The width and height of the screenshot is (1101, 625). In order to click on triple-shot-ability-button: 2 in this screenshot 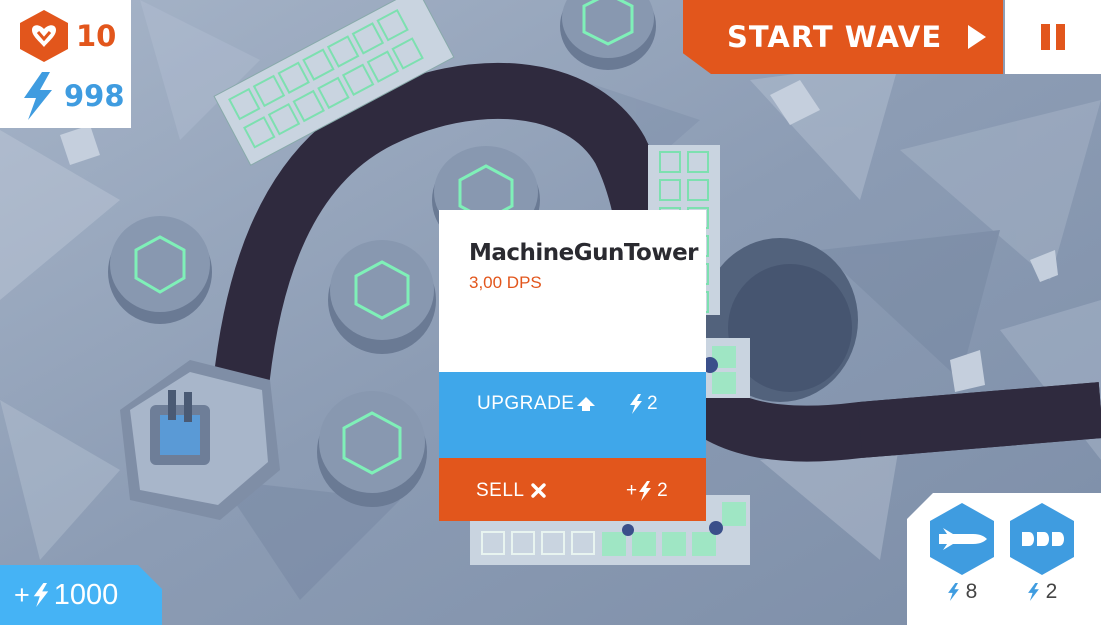, I will do `click(1042, 560)`.